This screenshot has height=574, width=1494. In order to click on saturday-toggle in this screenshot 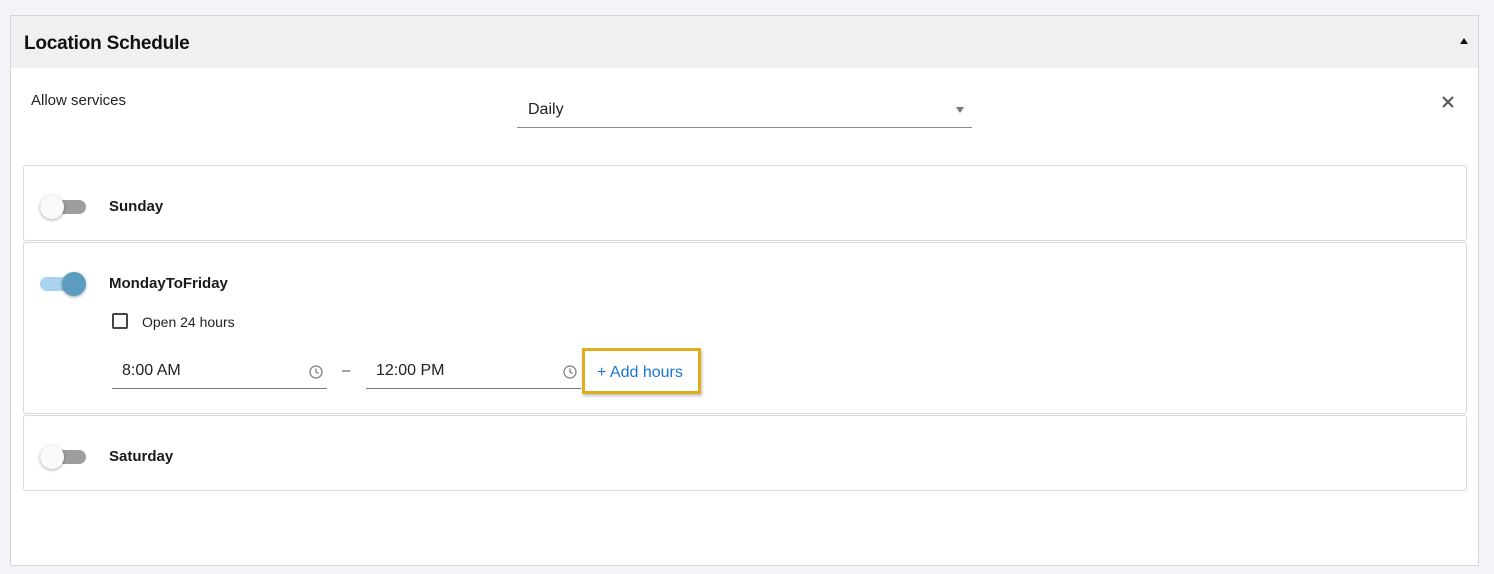, I will do `click(63, 457)`.